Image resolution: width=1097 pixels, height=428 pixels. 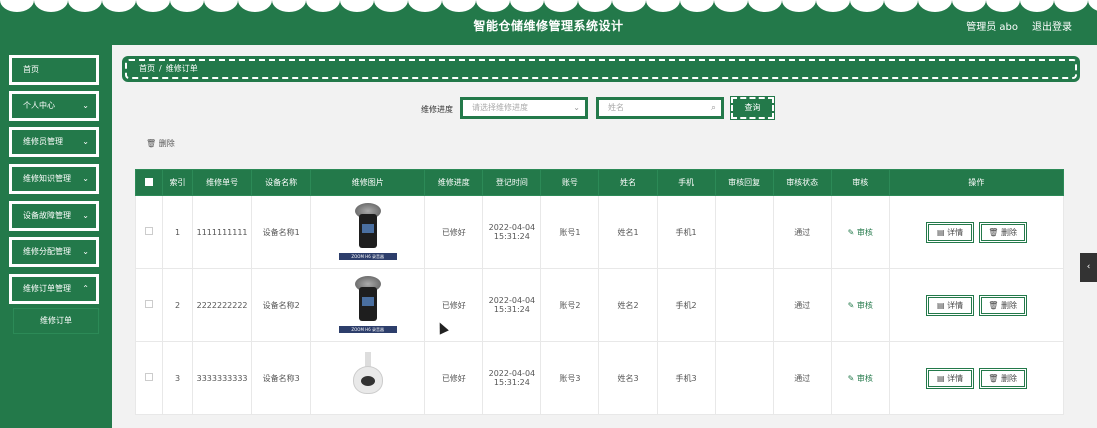 I want to click on progress-select: 请选择维修进度 ⌄, so click(x=524, y=108).